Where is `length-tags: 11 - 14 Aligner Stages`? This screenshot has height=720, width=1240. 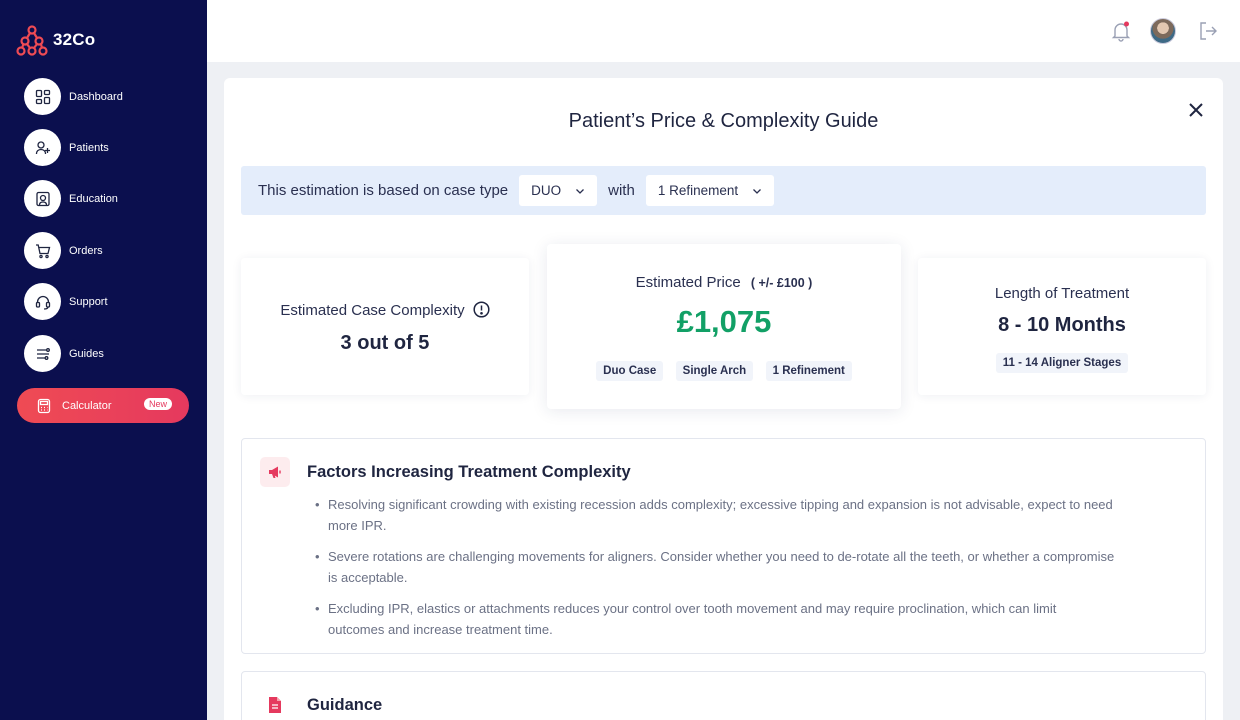
length-tags: 11 - 14 Aligner Stages is located at coordinates (1062, 363).